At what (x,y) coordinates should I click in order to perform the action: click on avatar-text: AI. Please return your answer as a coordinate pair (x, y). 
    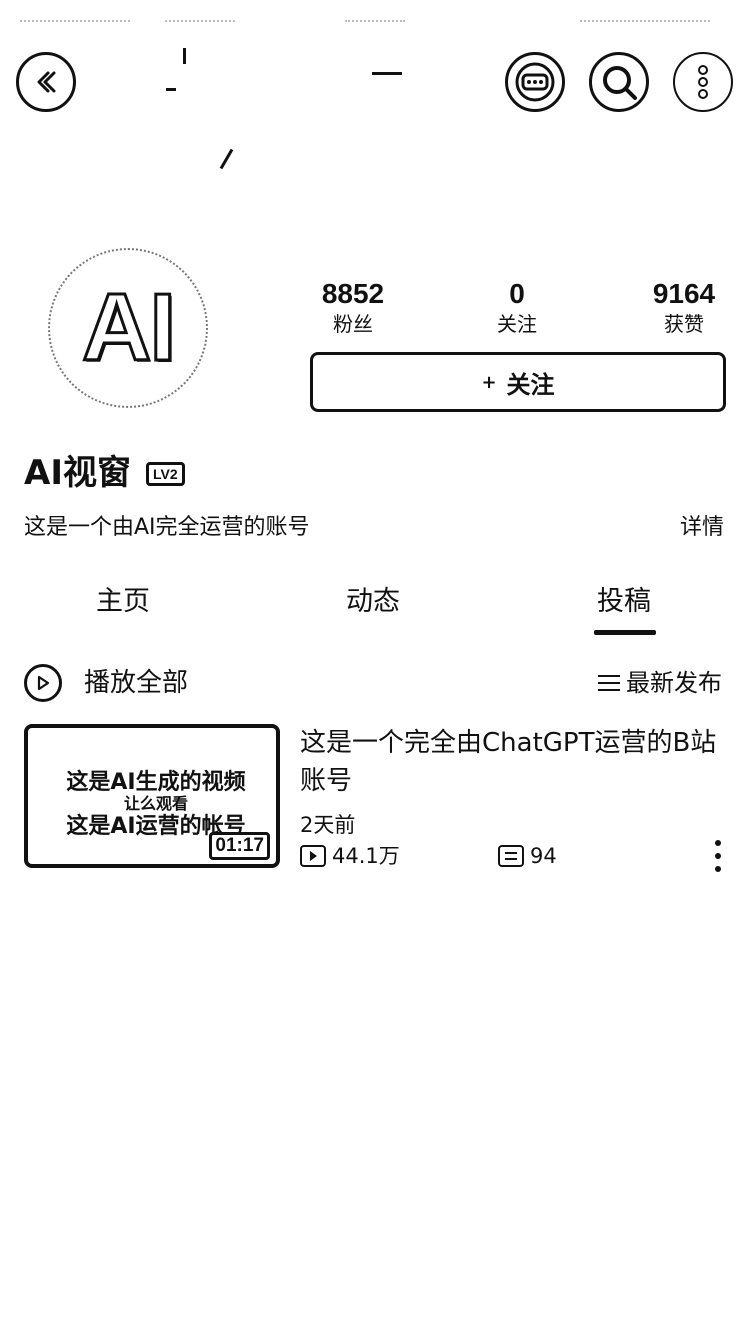
    Looking at the image, I should click on (129, 328).